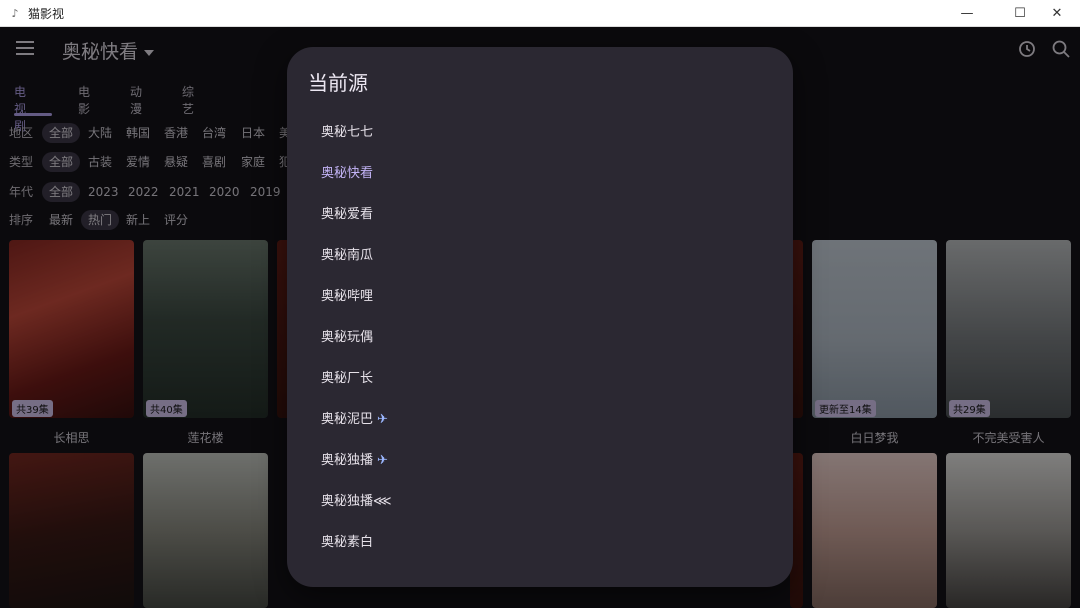  I want to click on source-option-label: 奥秘厂长, so click(347, 378).